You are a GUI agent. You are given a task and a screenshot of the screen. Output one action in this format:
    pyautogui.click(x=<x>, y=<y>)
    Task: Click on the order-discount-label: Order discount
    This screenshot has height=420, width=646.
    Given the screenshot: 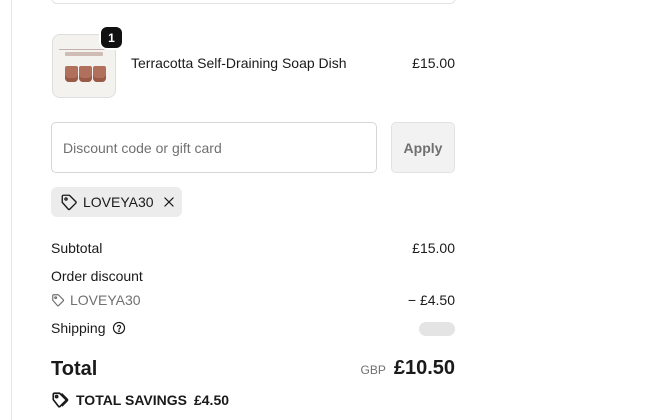 What is the action you would take?
    pyautogui.click(x=97, y=276)
    